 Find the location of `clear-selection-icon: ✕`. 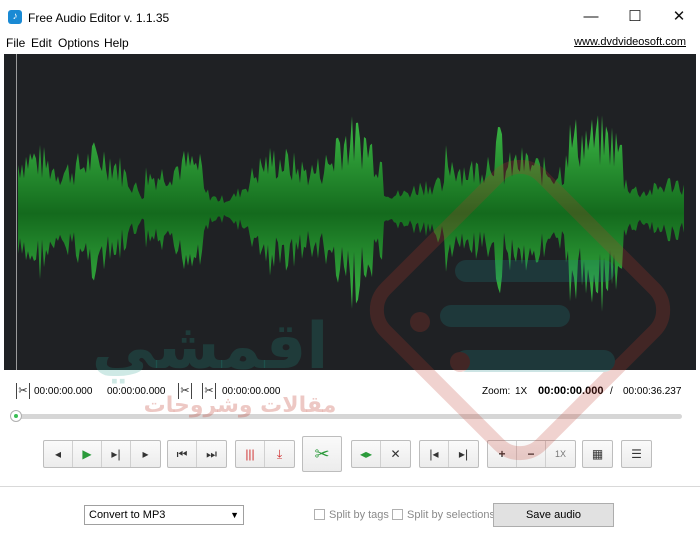

clear-selection-icon: ✕ is located at coordinates (395, 454).